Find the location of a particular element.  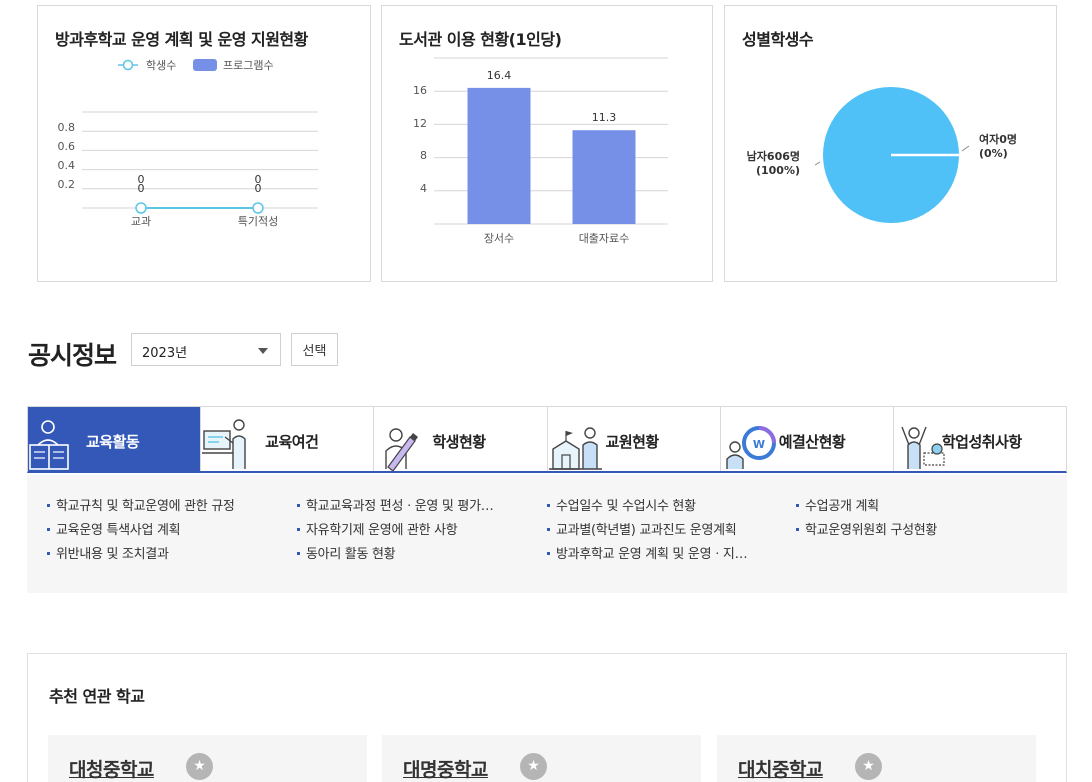

link-item: 수업공개 계획 is located at coordinates (866, 510).